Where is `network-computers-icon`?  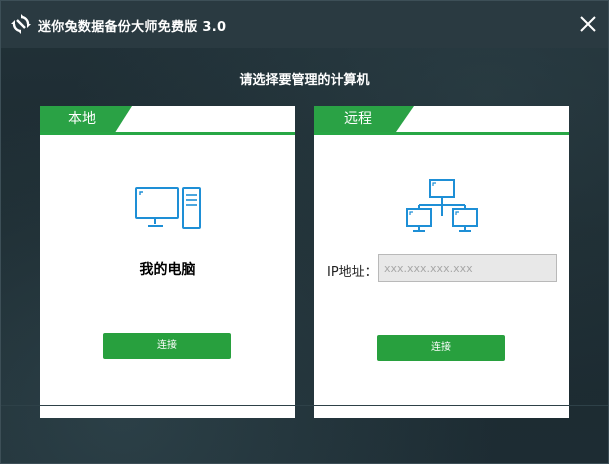
network-computers-icon is located at coordinates (442, 205).